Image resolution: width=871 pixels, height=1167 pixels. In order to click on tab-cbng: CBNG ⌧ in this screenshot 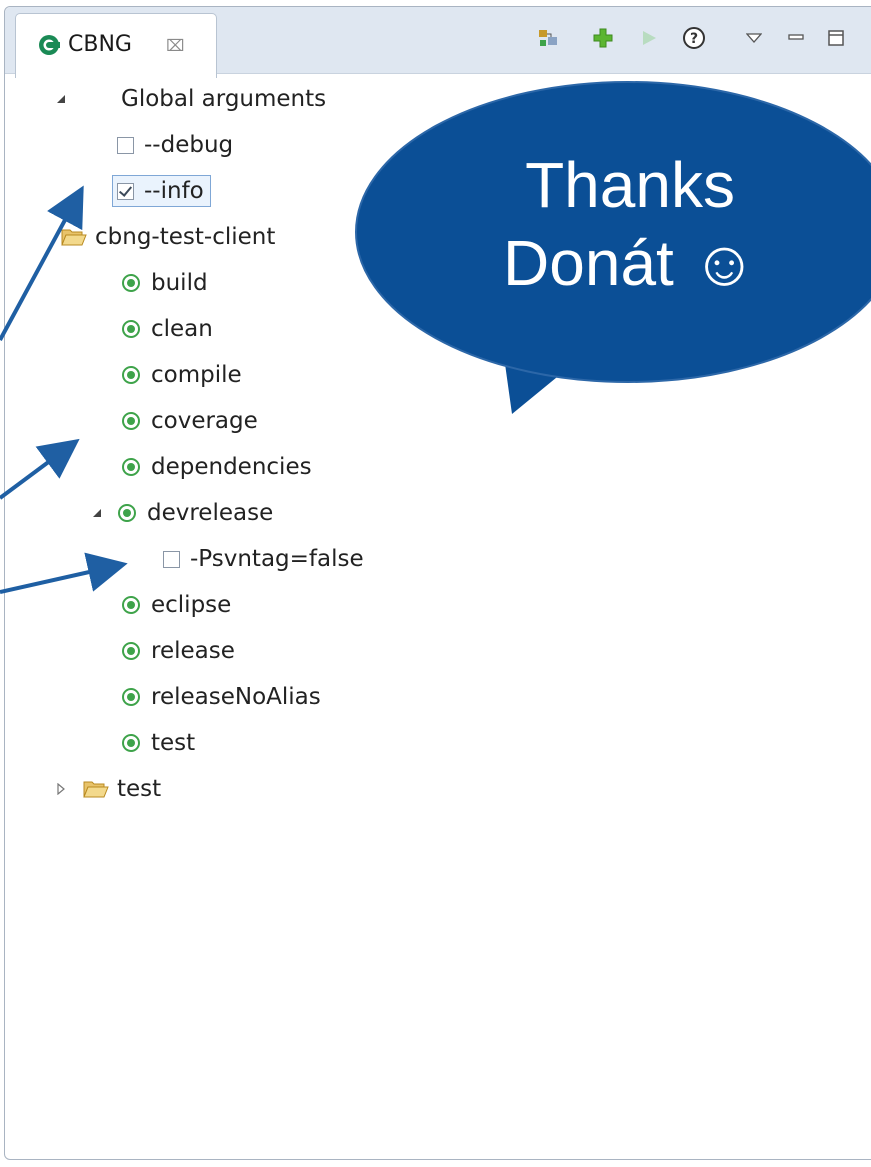, I will do `click(116, 45)`.